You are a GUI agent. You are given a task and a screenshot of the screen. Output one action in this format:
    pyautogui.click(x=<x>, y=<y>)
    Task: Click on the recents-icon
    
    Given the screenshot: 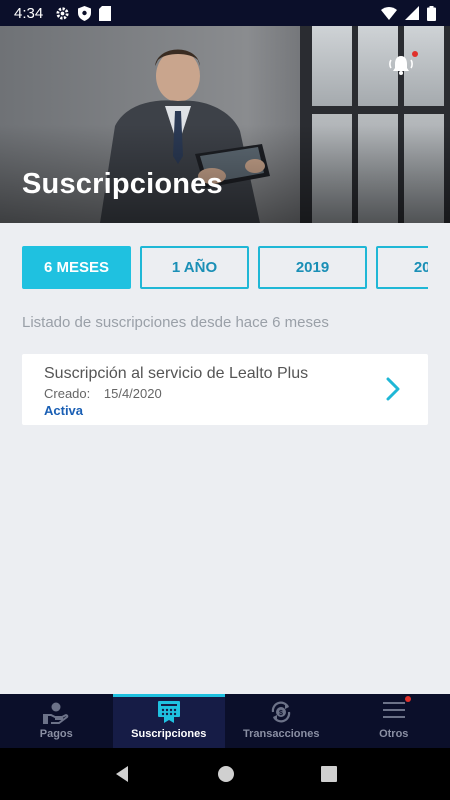 What is the action you would take?
    pyautogui.click(x=329, y=774)
    